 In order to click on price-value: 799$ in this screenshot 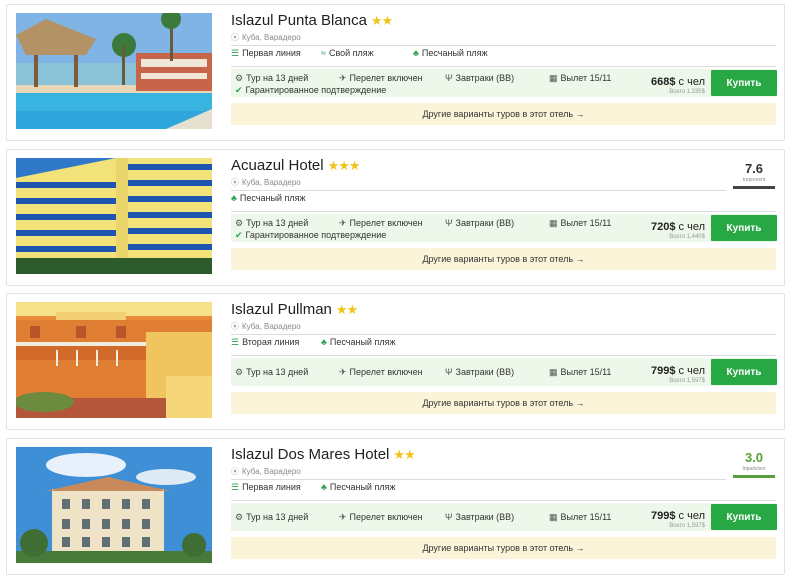, I will do `click(663, 516)`.